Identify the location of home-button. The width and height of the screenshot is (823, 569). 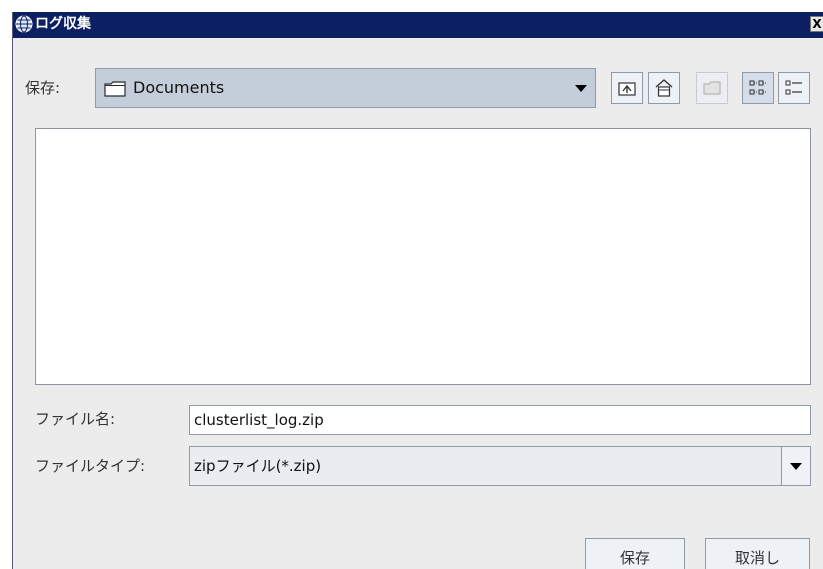
(664, 88).